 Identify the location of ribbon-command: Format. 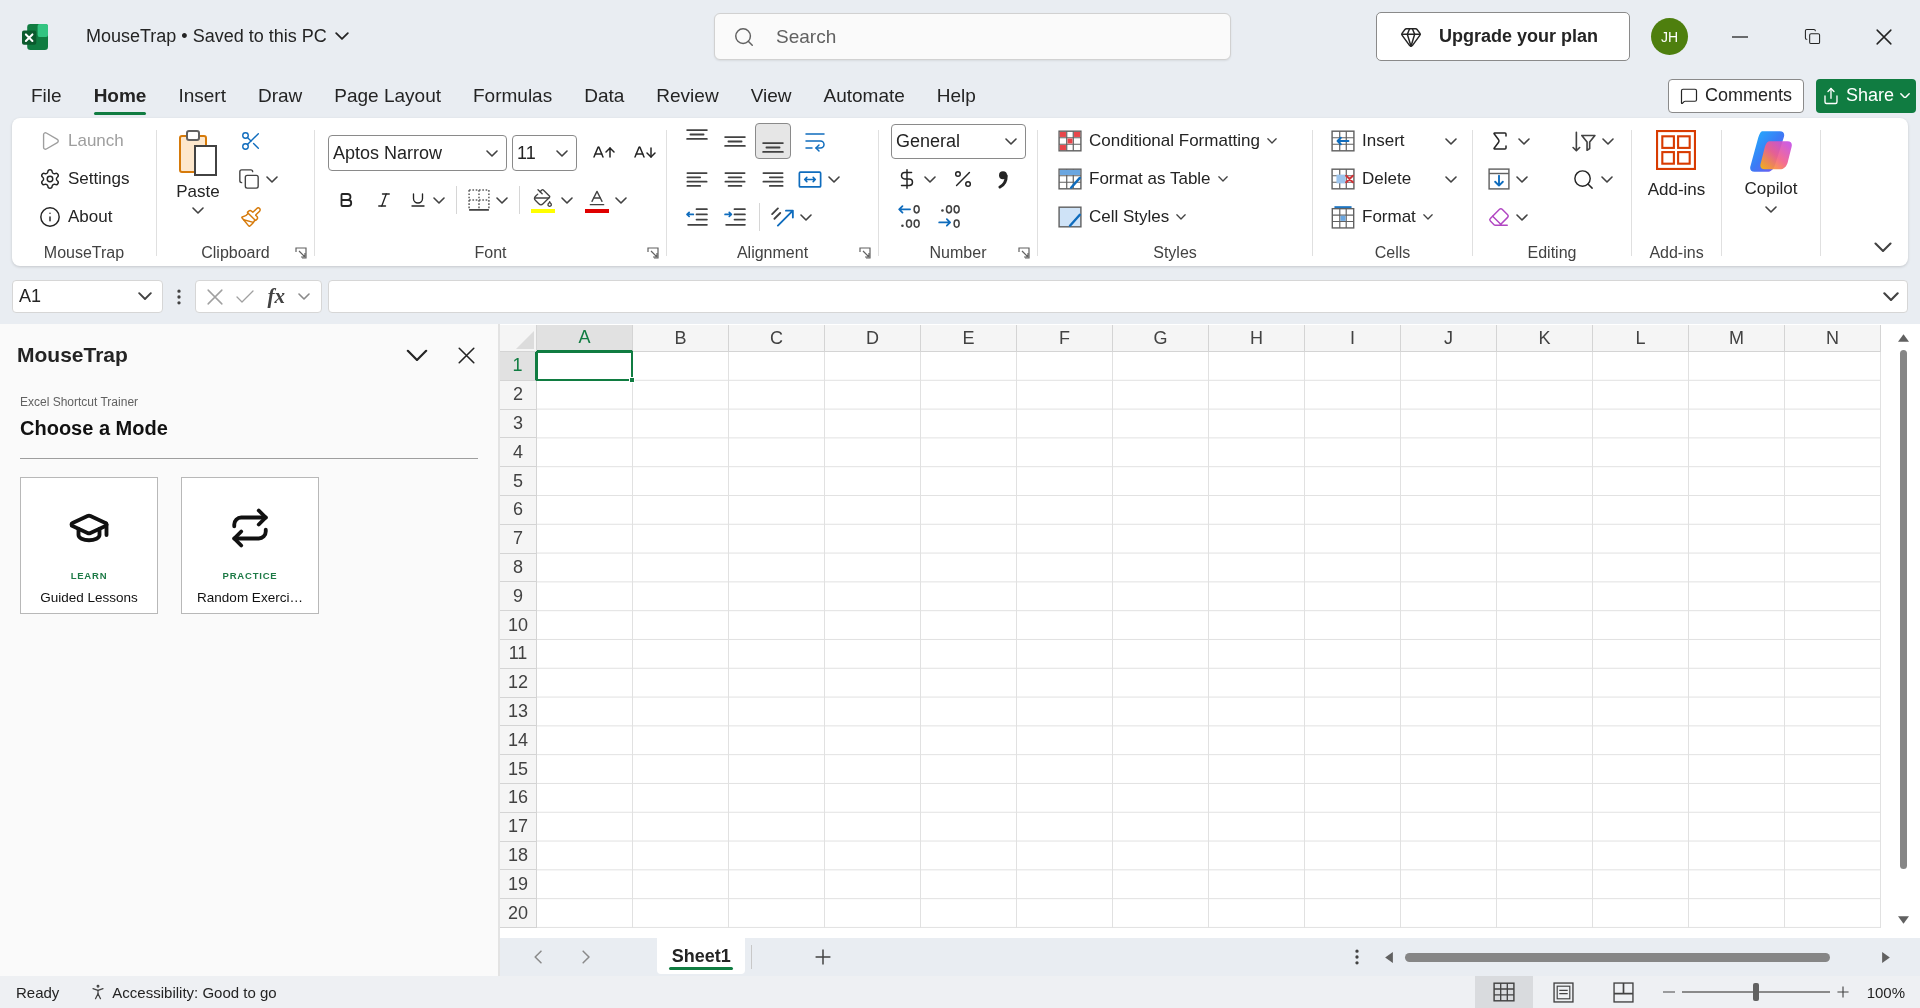
(1394, 217).